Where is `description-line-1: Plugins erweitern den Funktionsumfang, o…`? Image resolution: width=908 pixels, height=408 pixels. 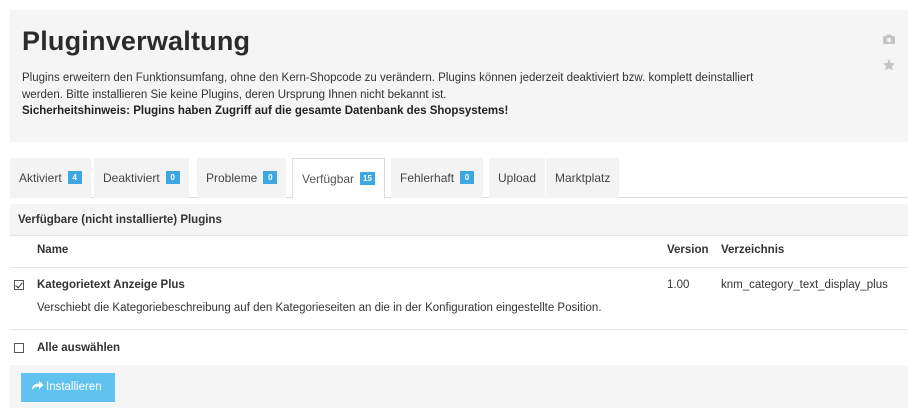 description-line-1: Plugins erweitern den Funktionsumfang, o… is located at coordinates (388, 78).